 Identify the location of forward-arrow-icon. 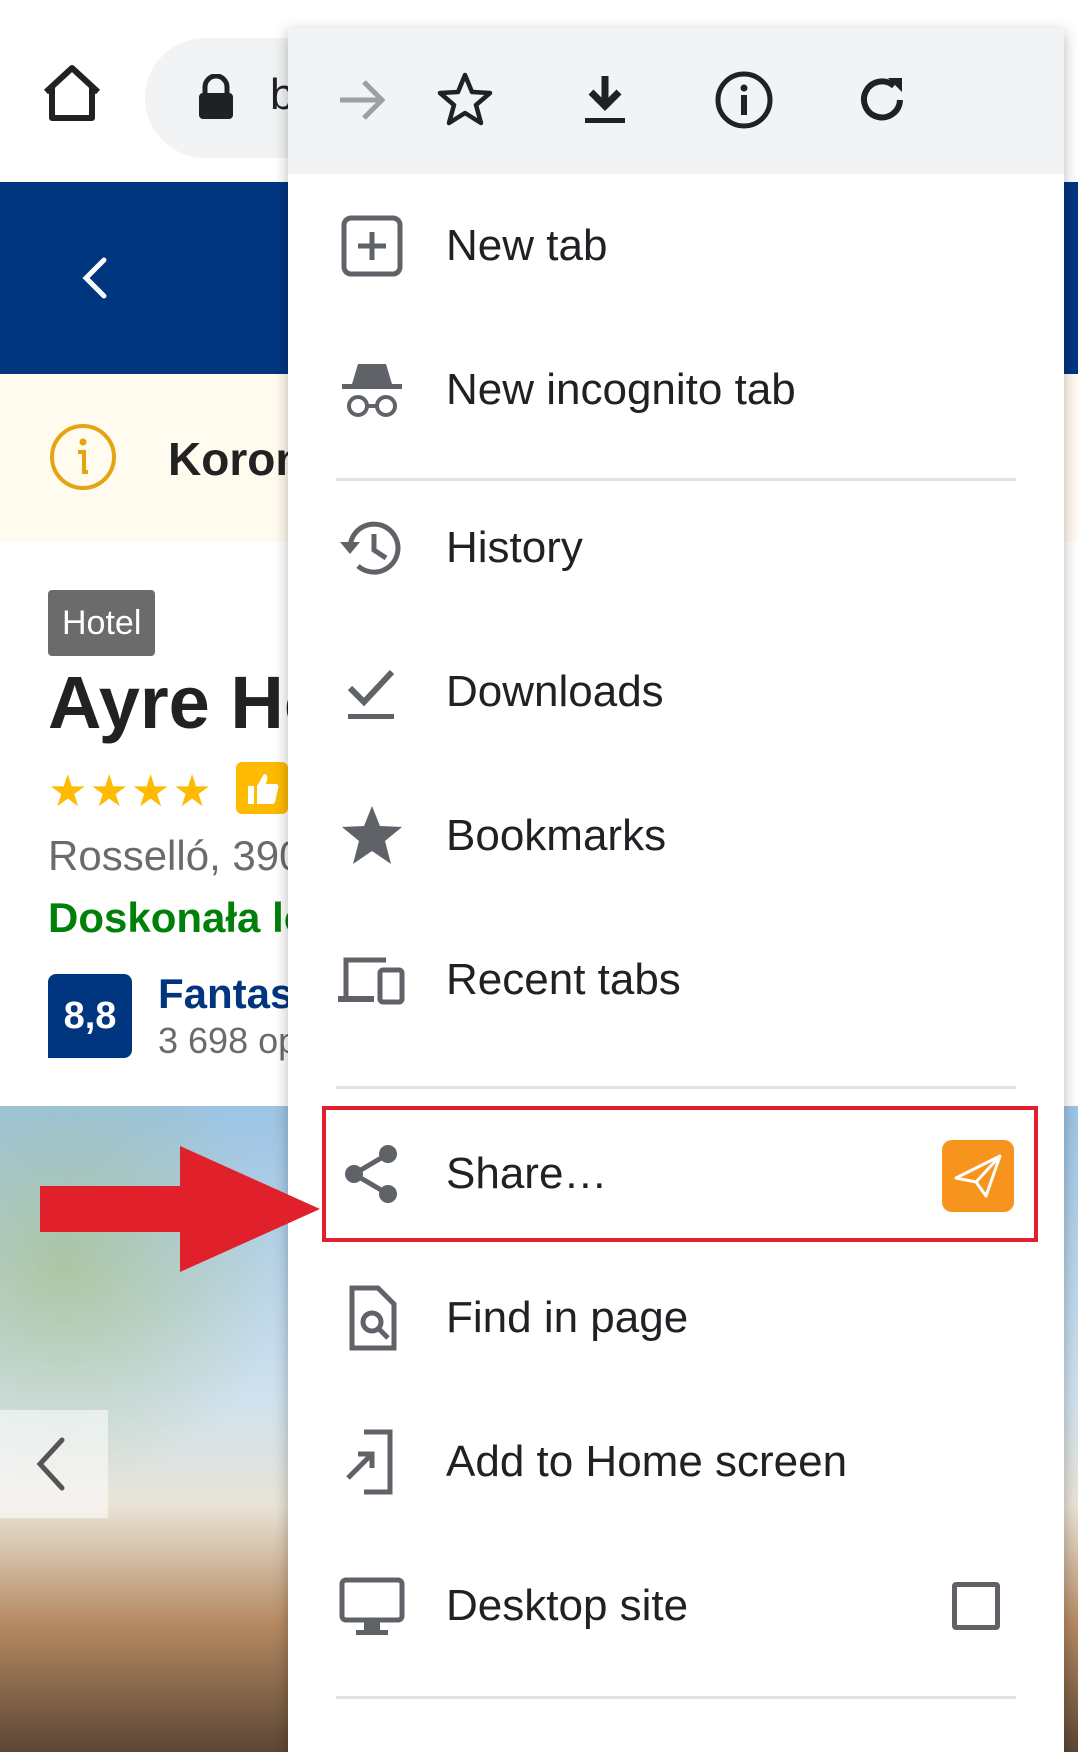
(362, 100).